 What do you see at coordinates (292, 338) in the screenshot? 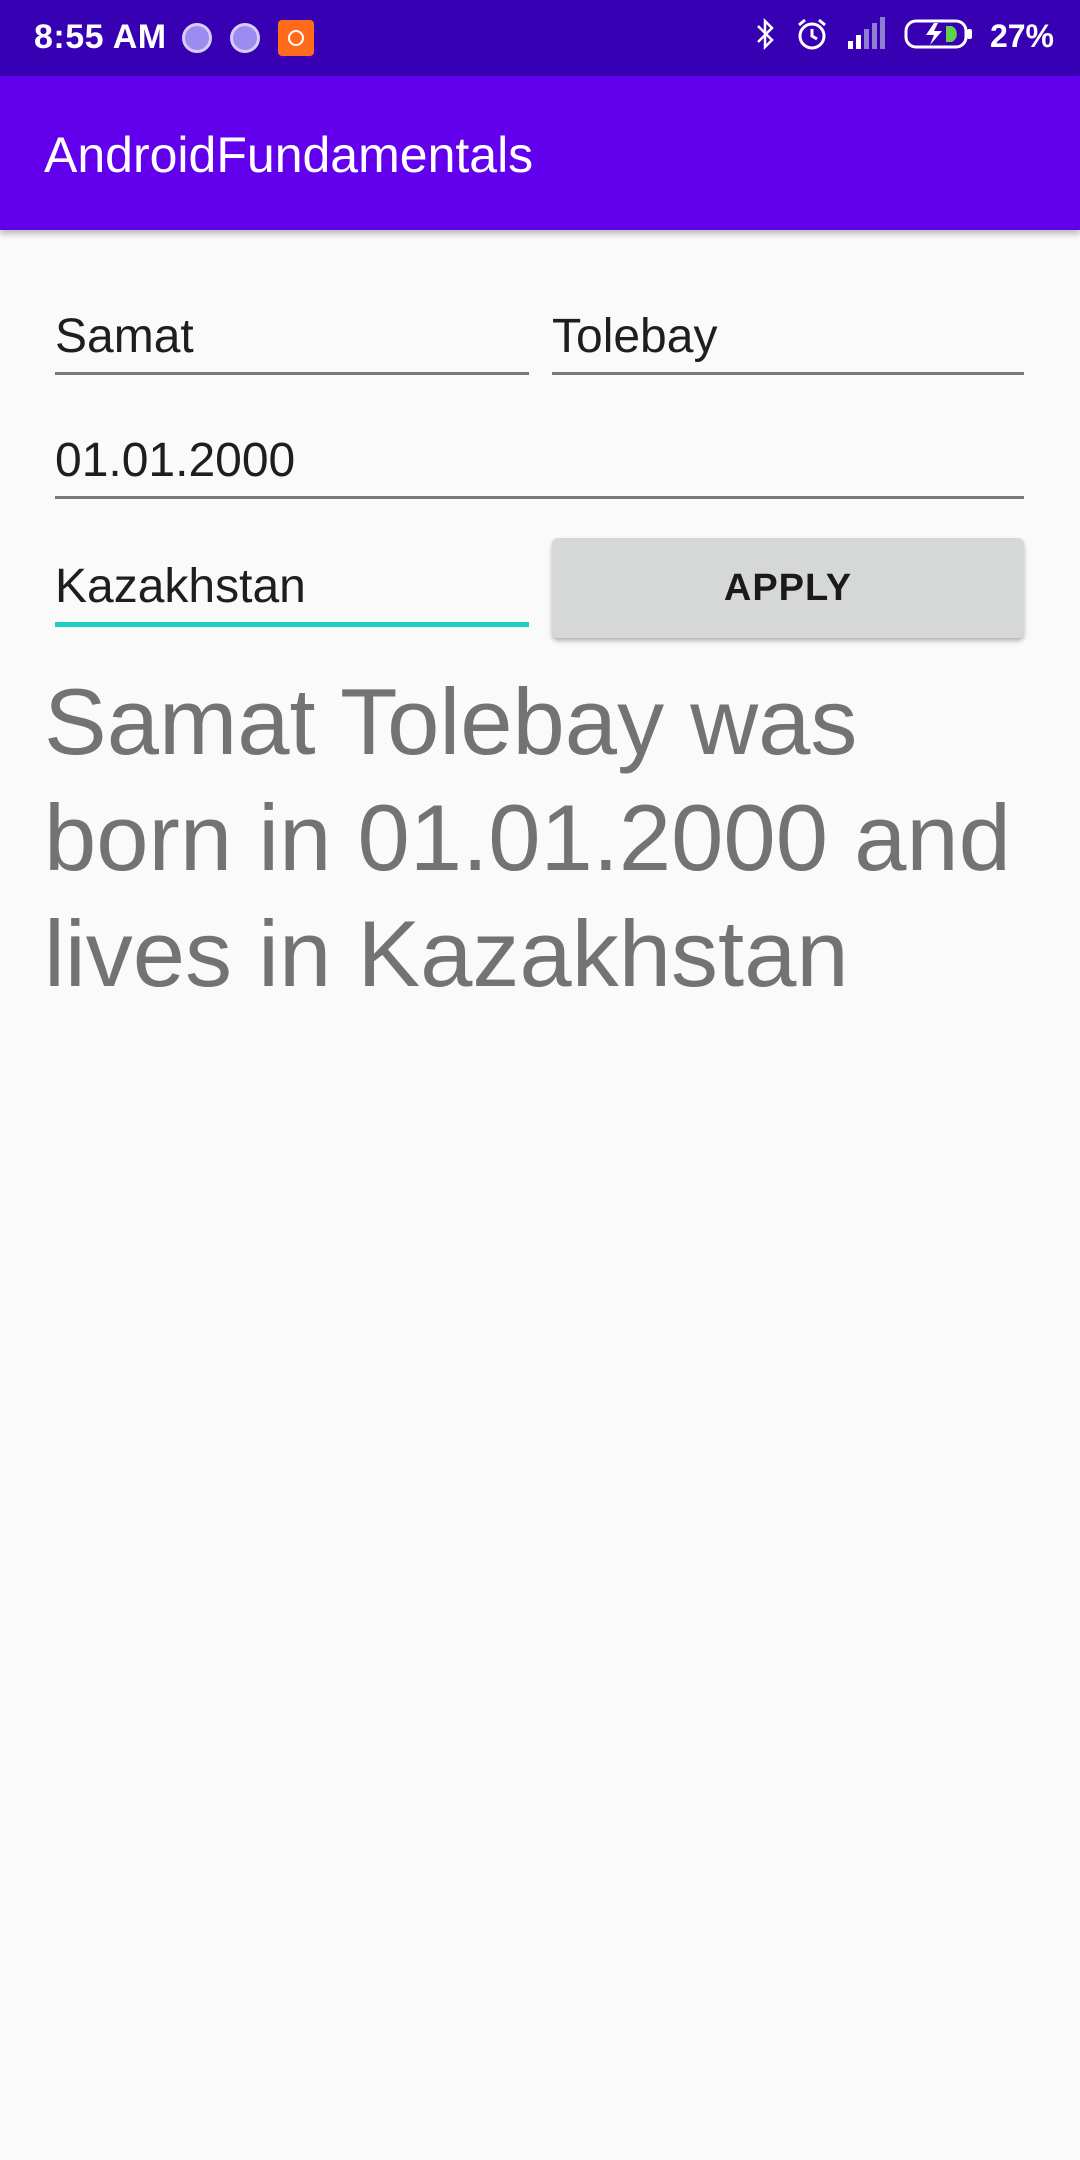
I see `first-name-field: Samat` at bounding box center [292, 338].